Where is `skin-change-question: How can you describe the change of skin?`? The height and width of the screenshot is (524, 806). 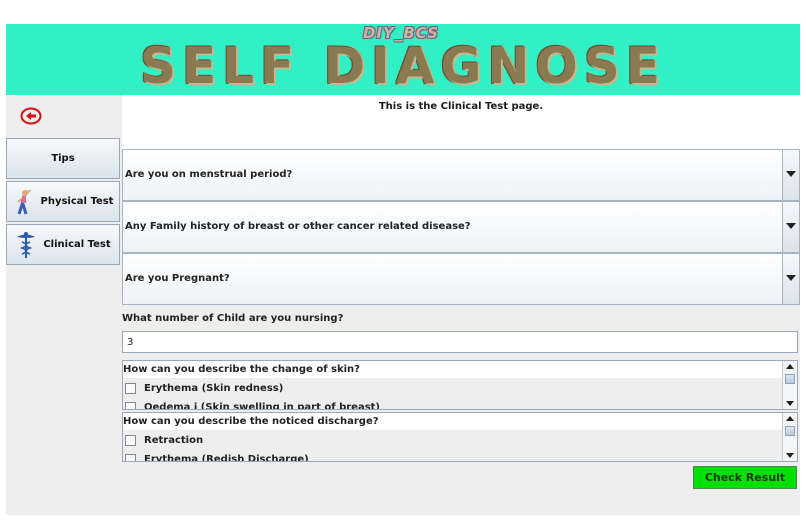
skin-change-question: How can you describe the change of skin? is located at coordinates (454, 369).